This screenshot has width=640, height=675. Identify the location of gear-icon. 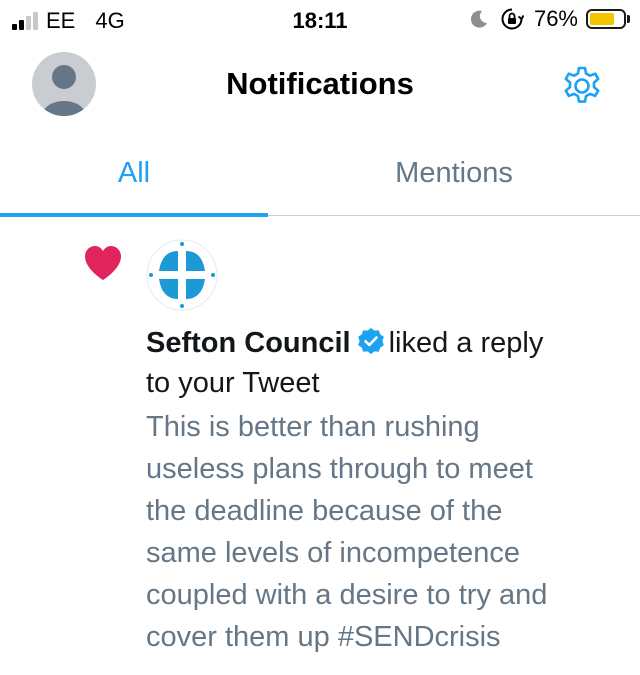
(582, 84).